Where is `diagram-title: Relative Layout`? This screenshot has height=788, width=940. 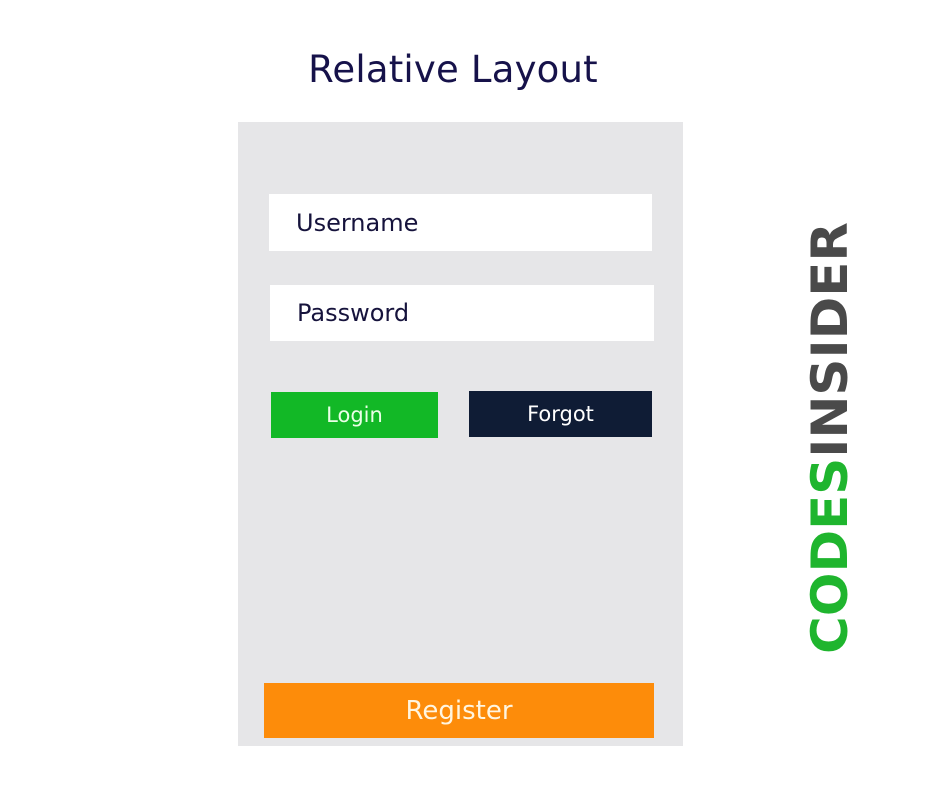 diagram-title: Relative Layout is located at coordinates (453, 69).